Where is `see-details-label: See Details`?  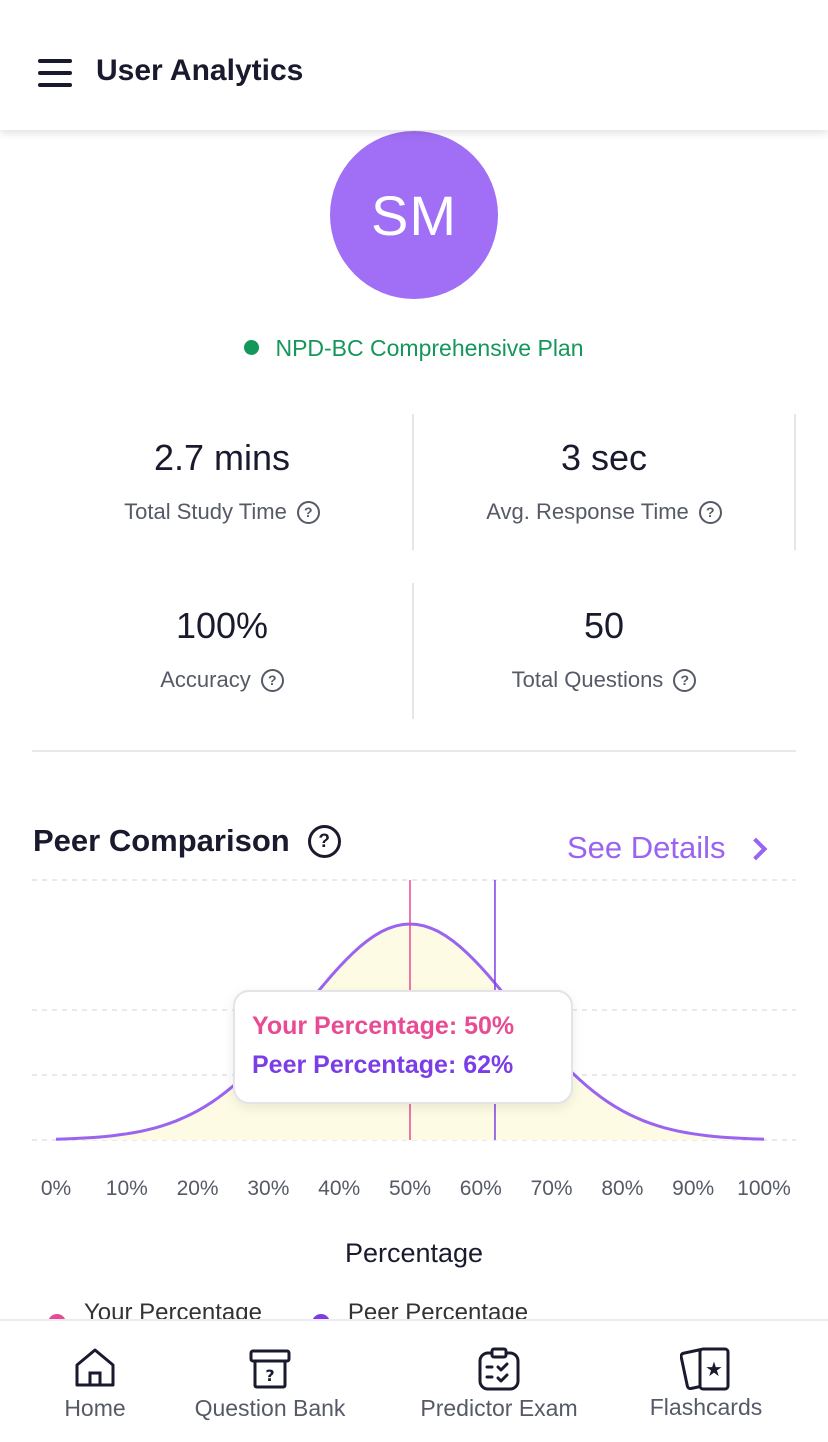 see-details-label: See Details is located at coordinates (646, 847).